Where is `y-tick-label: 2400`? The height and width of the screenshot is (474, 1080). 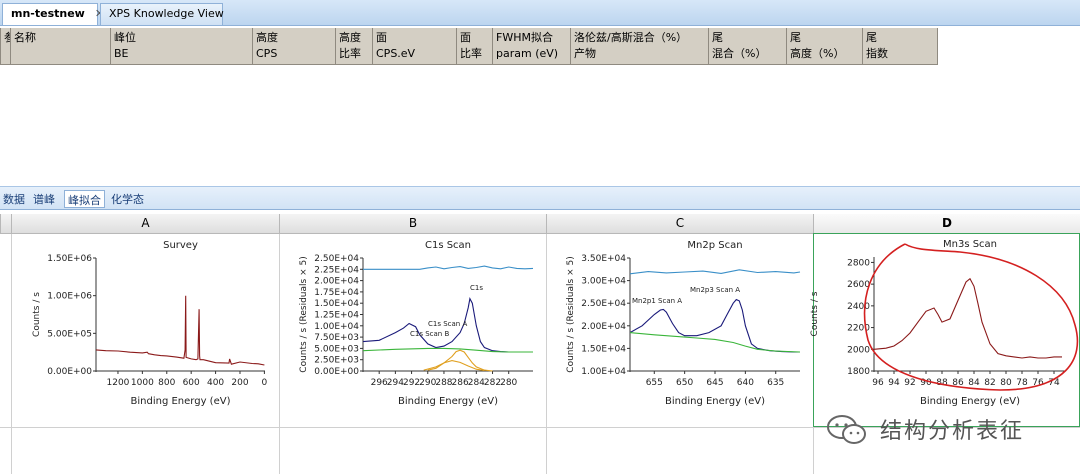
y-tick-label: 2400 is located at coordinates (858, 307).